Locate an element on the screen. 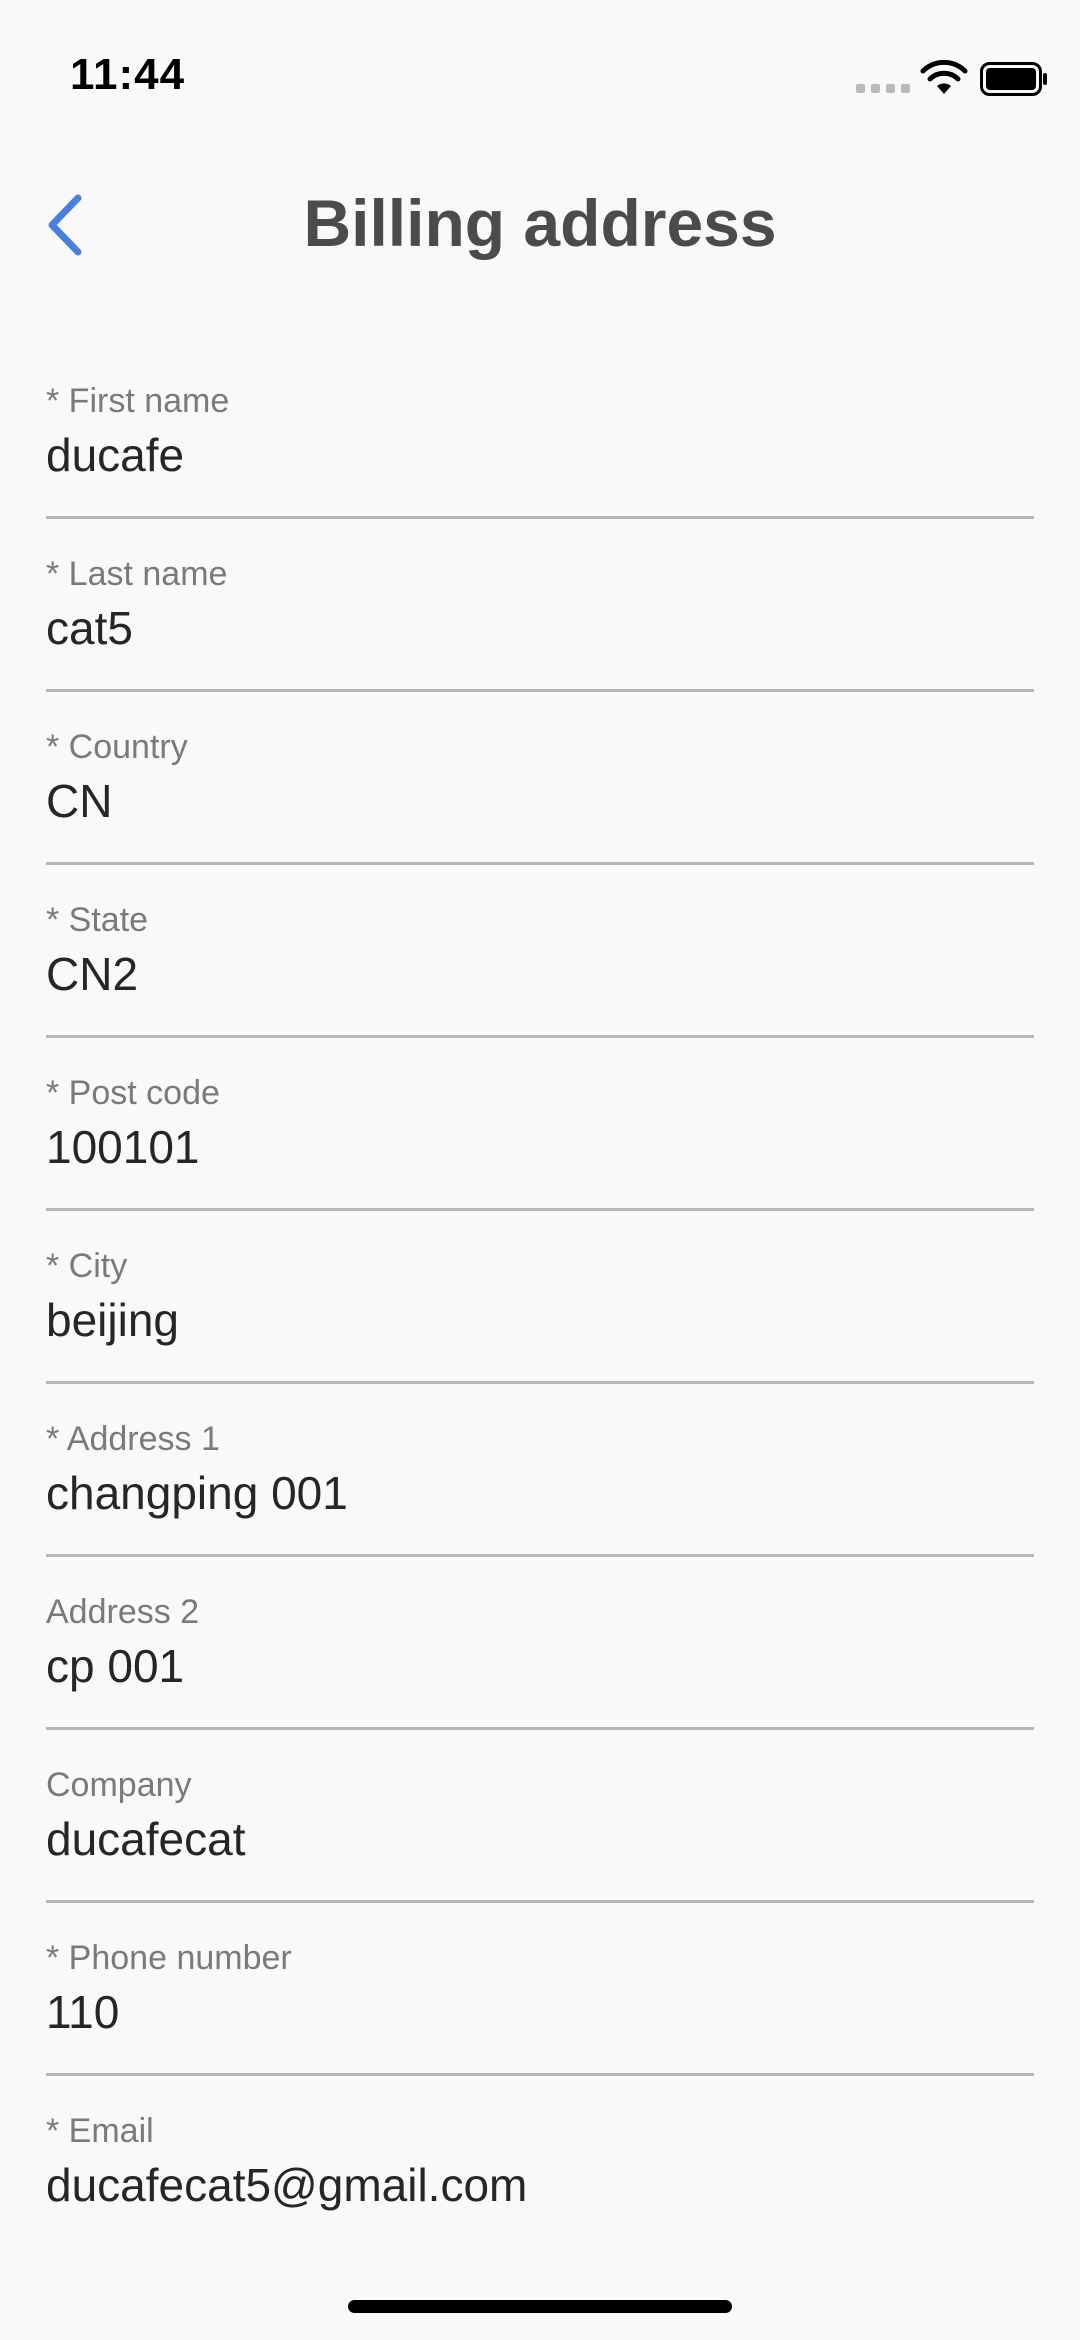 This screenshot has width=1080, height=2340. wifi-icon is located at coordinates (944, 77).